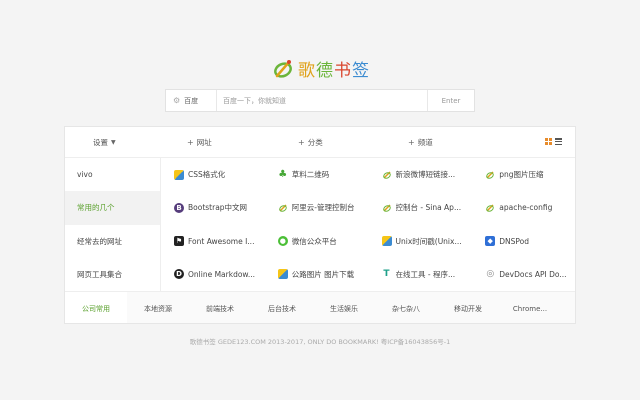 The width and height of the screenshot is (640, 400). What do you see at coordinates (112, 274) in the screenshot?
I see `category-item: 网页工具集合` at bounding box center [112, 274].